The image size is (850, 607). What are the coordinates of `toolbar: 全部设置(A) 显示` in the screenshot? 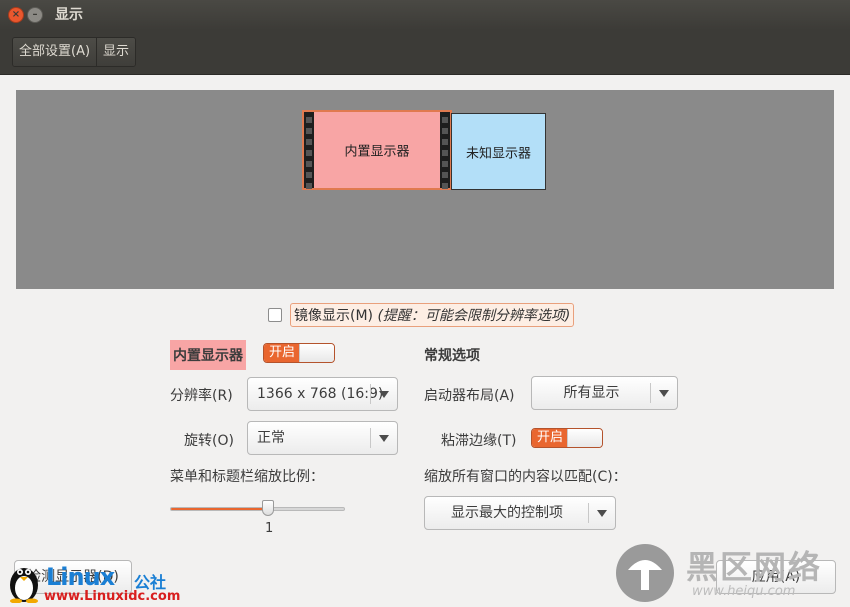 It's located at (425, 52).